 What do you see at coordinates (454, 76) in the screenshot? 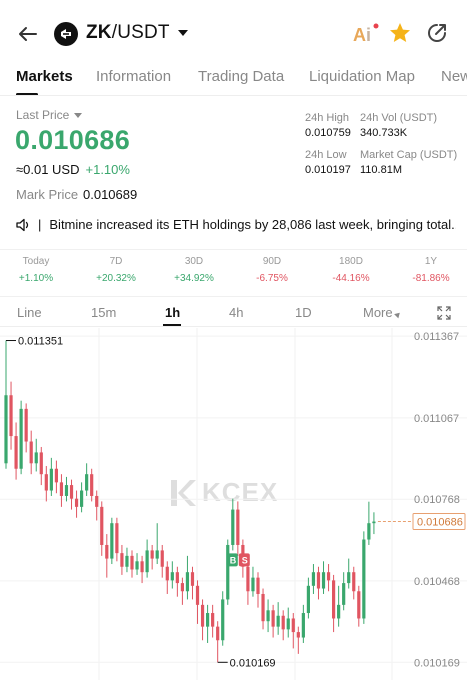
I see `tab-new: New` at bounding box center [454, 76].